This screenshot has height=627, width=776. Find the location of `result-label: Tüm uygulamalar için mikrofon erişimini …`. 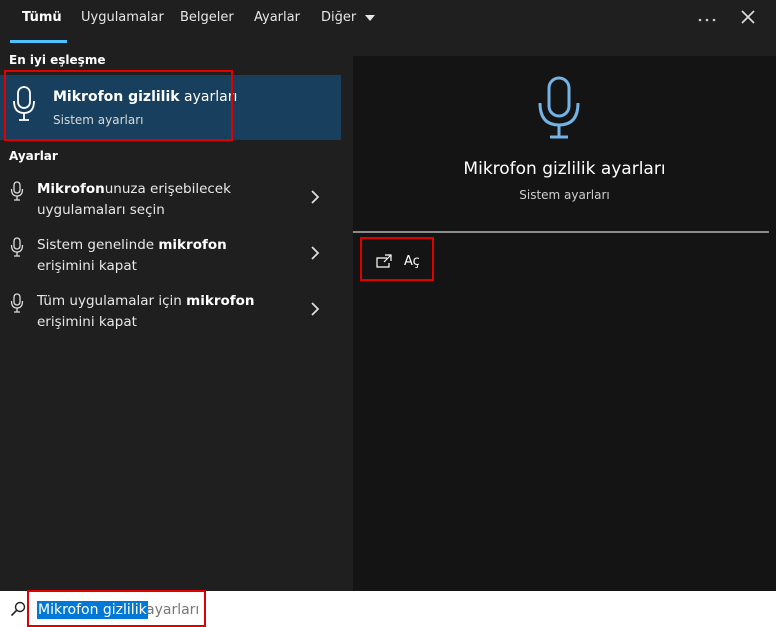

result-label: Tüm uygulamalar için mikrofon erişimini … is located at coordinates (146, 311).